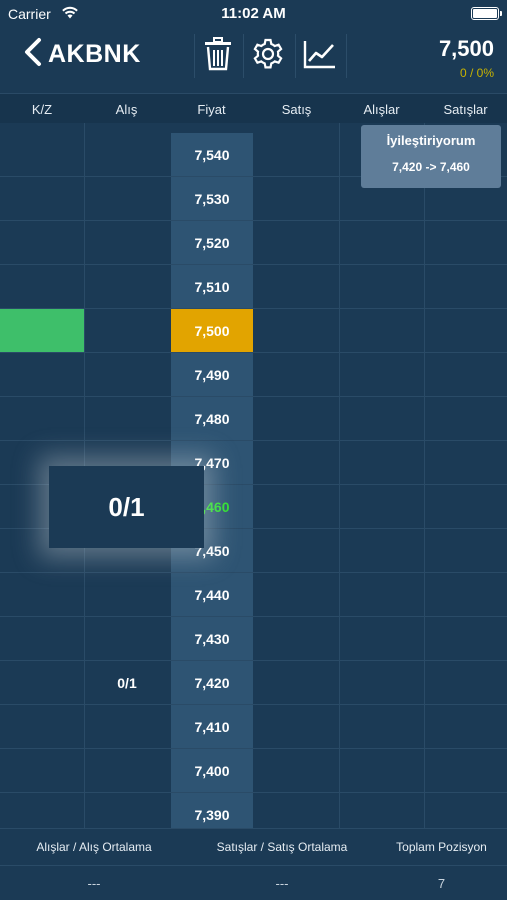 This screenshot has width=507, height=900. Describe the element at coordinates (212, 198) in the screenshot. I see `price-cell: 7,530` at that location.